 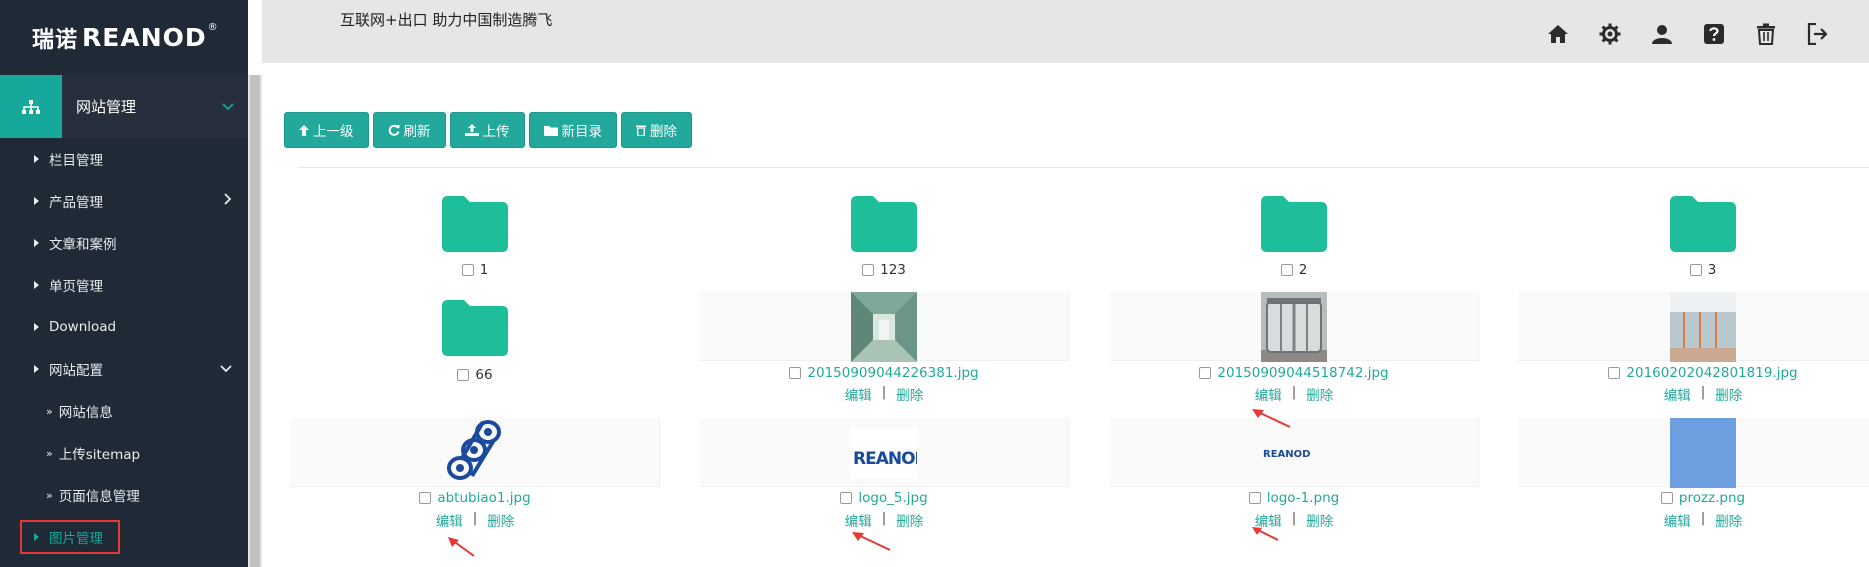 What do you see at coordinates (124, 327) in the screenshot?
I see `sidebar-item-4: Download` at bounding box center [124, 327].